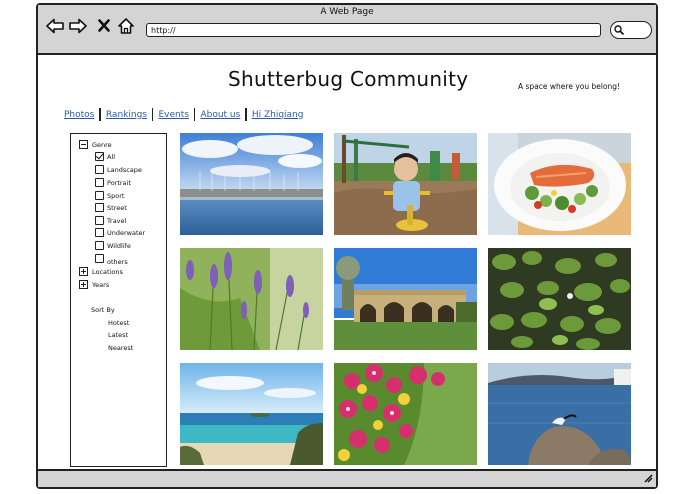  What do you see at coordinates (126, 232) in the screenshot?
I see `genre-label: Underwater` at bounding box center [126, 232].